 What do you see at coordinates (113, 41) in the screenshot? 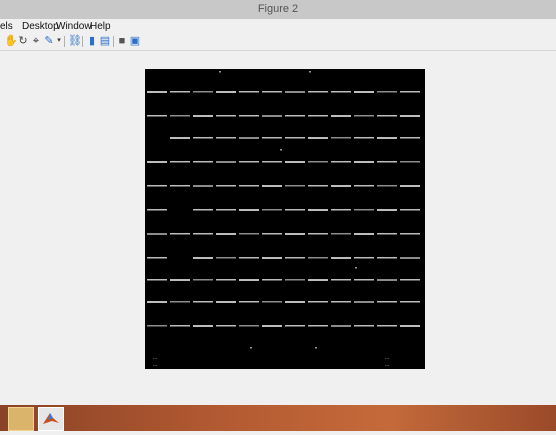
I see `toolbar-separator` at bounding box center [113, 41].